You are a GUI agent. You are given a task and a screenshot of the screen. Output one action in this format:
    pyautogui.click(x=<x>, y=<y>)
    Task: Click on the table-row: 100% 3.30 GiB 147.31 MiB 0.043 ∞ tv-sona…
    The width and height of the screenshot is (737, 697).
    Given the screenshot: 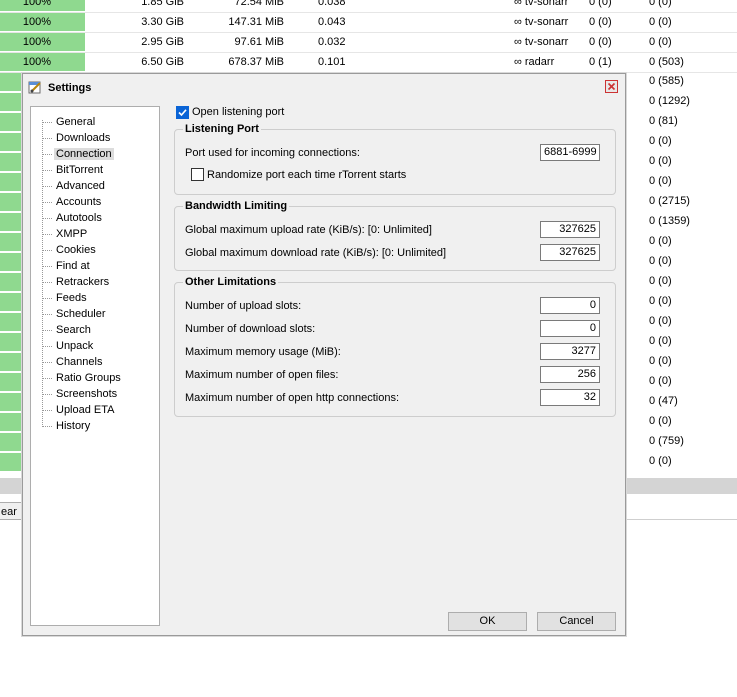 What is the action you would take?
    pyautogui.click(x=368, y=22)
    